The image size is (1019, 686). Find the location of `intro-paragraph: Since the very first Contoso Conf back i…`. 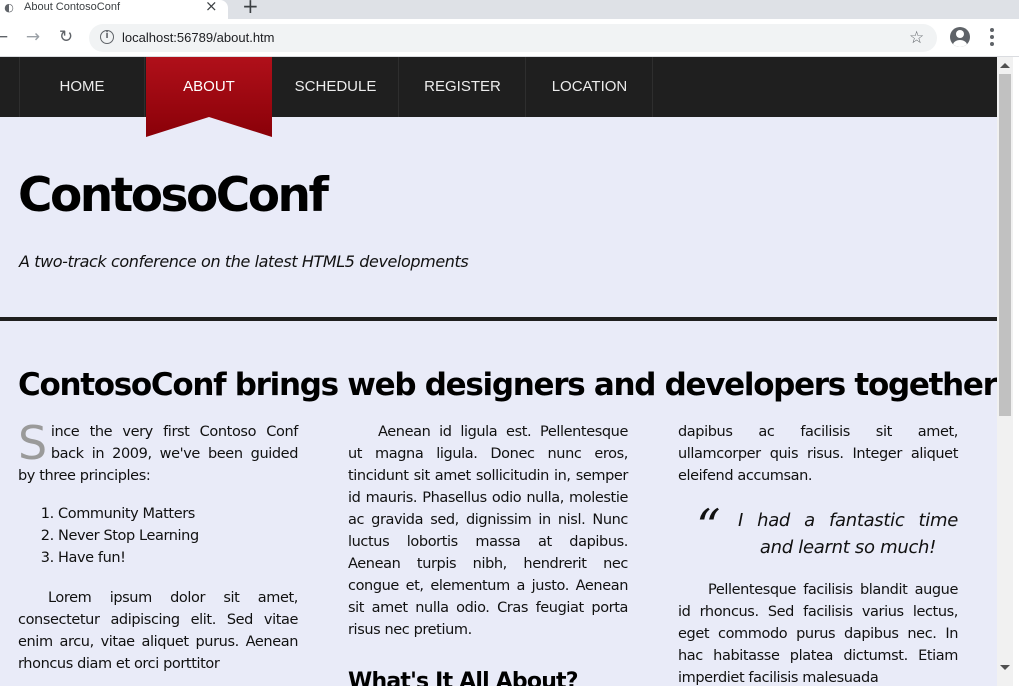

intro-paragraph: Since the very first Contoso Conf back i… is located at coordinates (158, 451).